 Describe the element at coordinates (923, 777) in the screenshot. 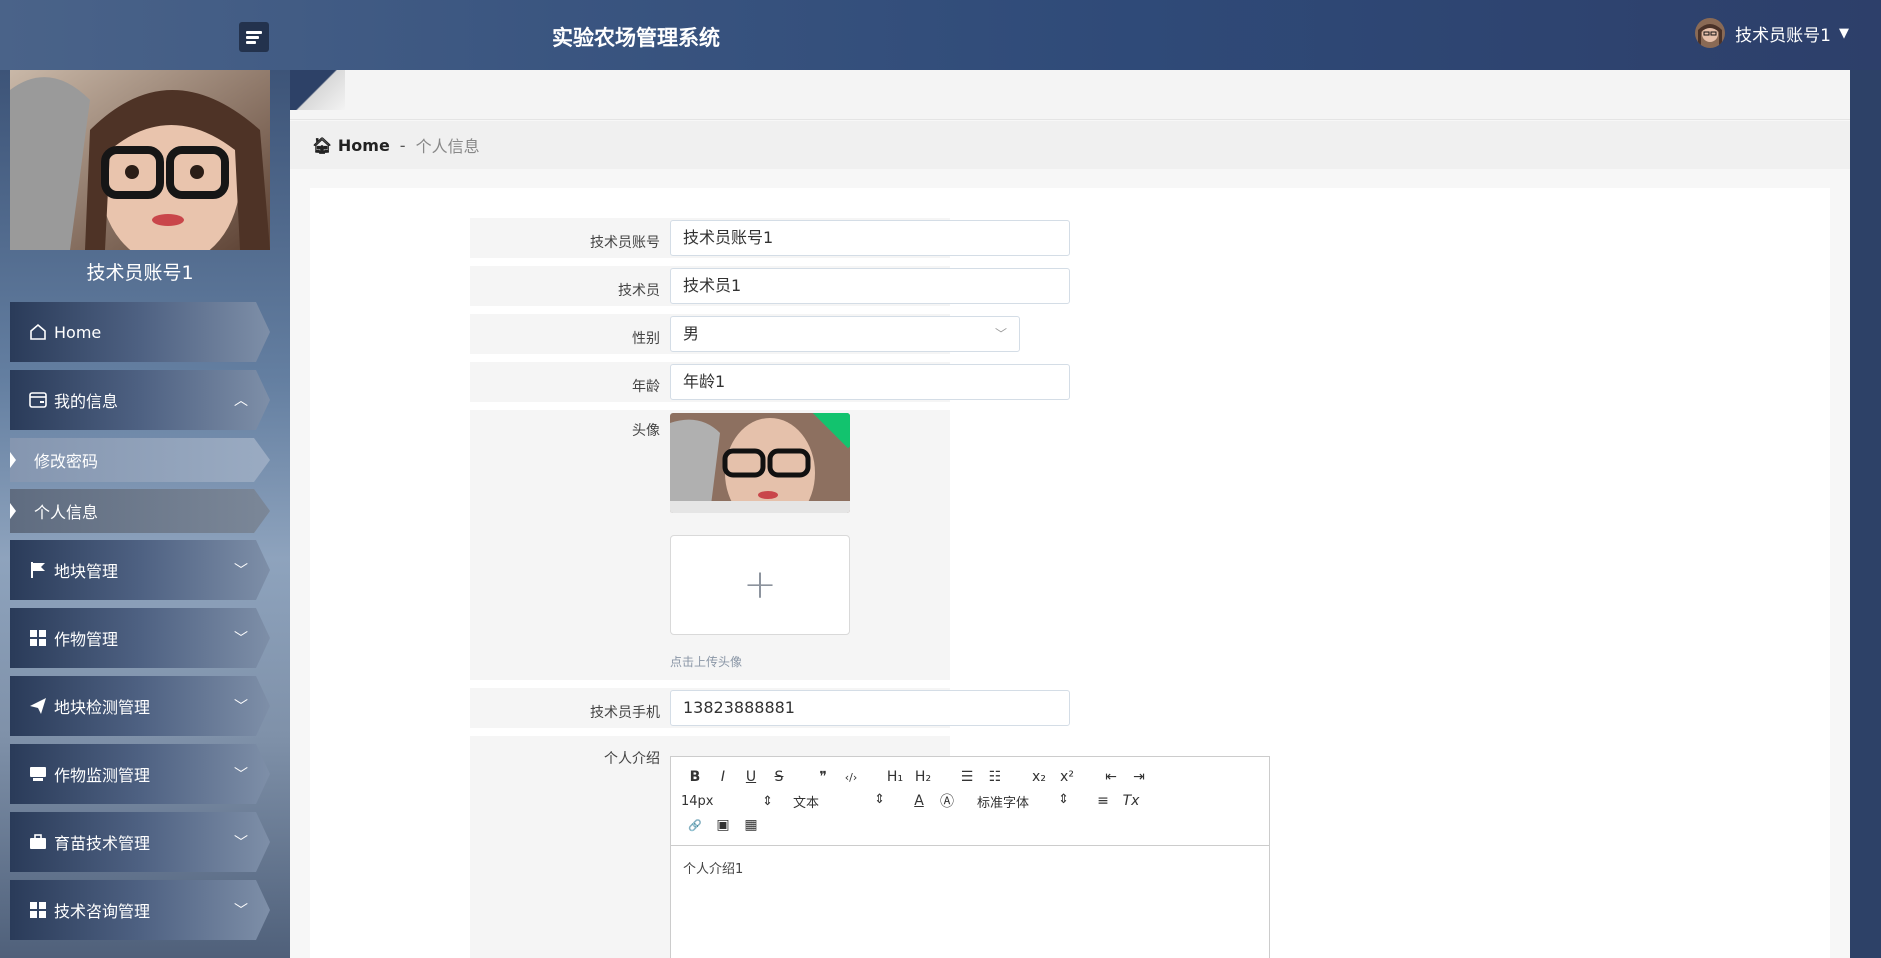

I see `h2-button: H₂` at that location.